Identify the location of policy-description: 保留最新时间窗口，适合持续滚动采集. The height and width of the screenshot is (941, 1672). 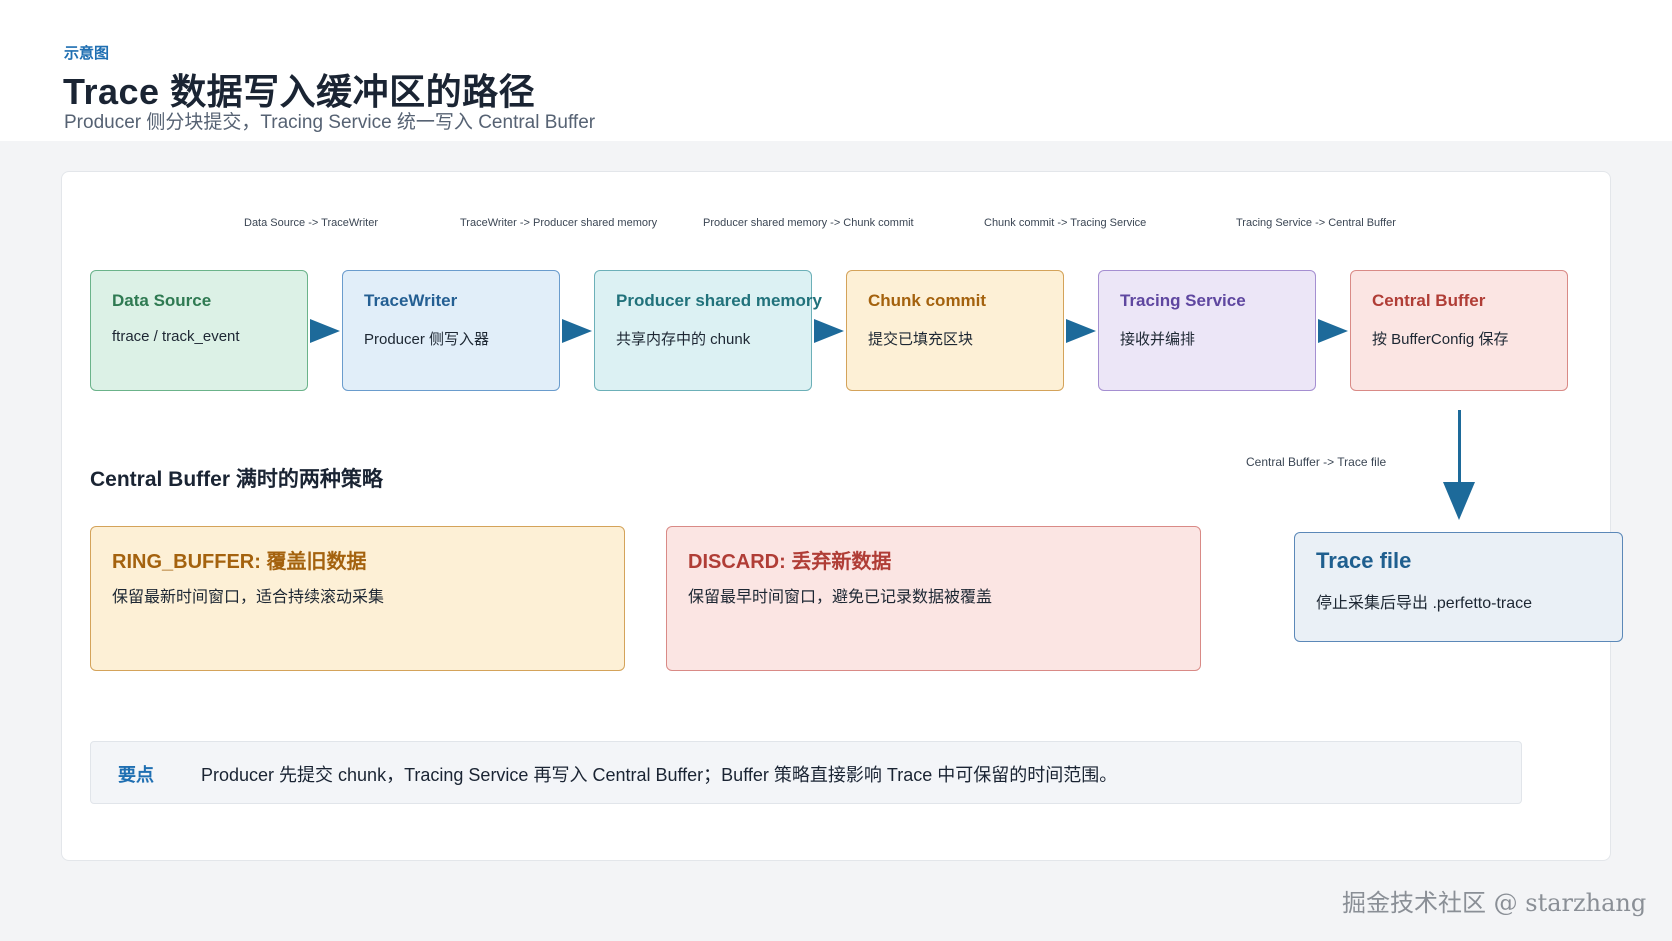
(248, 597).